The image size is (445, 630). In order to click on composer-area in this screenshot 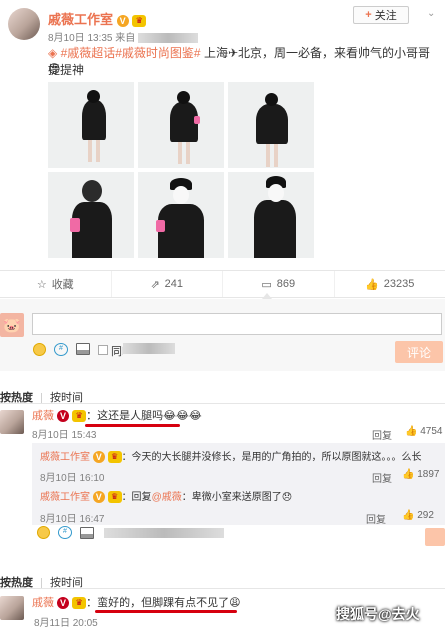, I will do `click(222, 335)`.